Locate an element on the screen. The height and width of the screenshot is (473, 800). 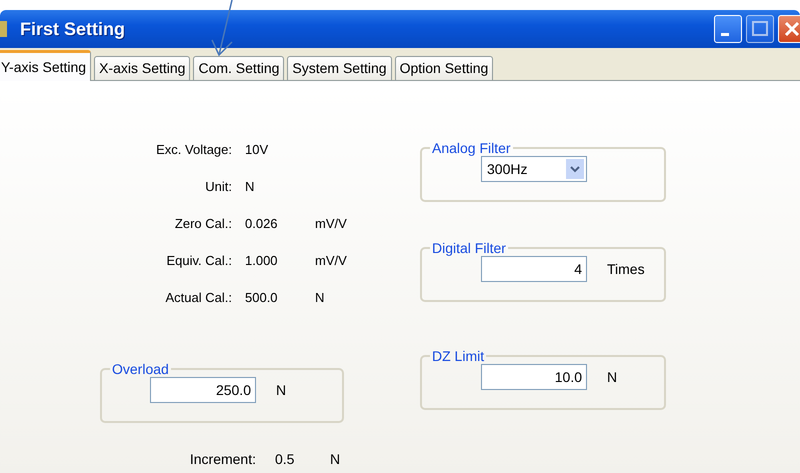
app-icon is located at coordinates (3, 29).